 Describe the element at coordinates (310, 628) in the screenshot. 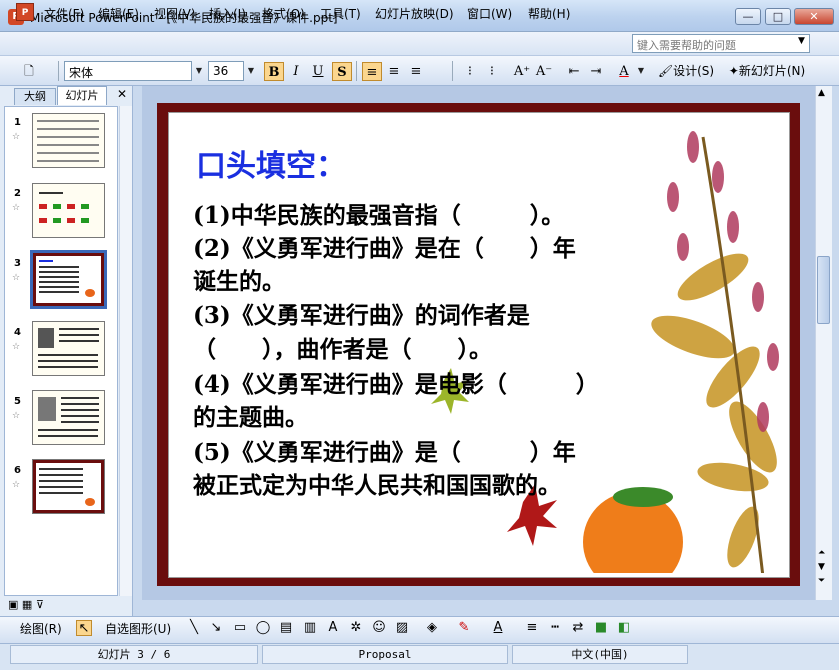

I see `vertical-textbox-icon: ▥` at that location.